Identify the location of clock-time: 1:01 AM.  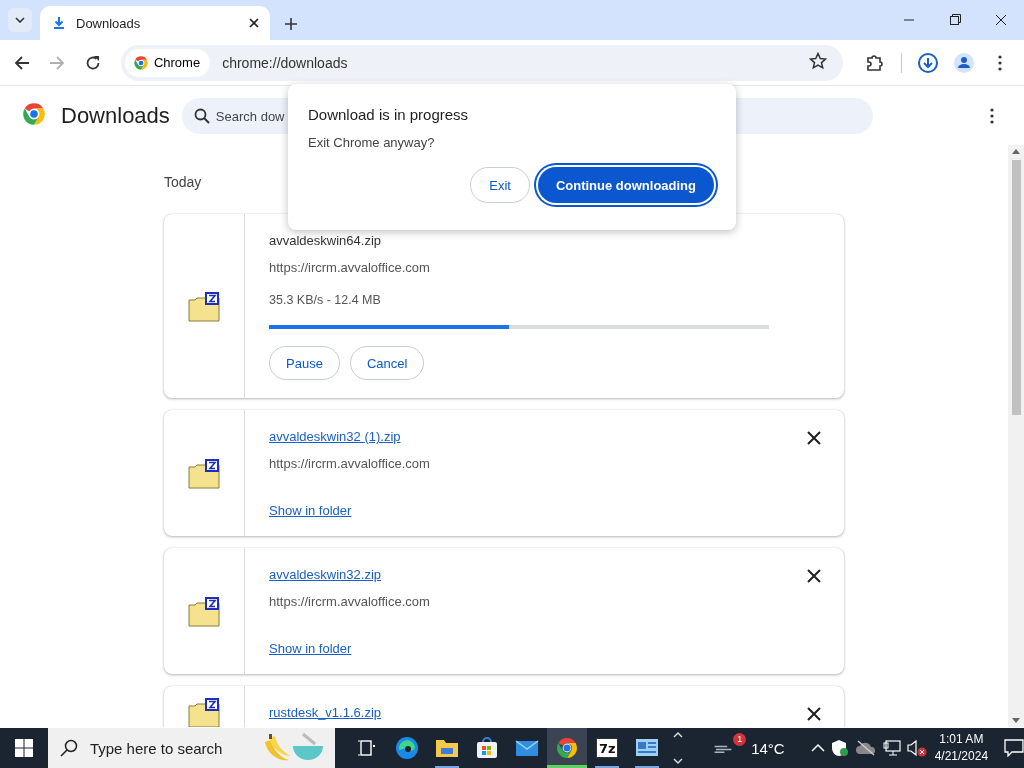
(961, 739).